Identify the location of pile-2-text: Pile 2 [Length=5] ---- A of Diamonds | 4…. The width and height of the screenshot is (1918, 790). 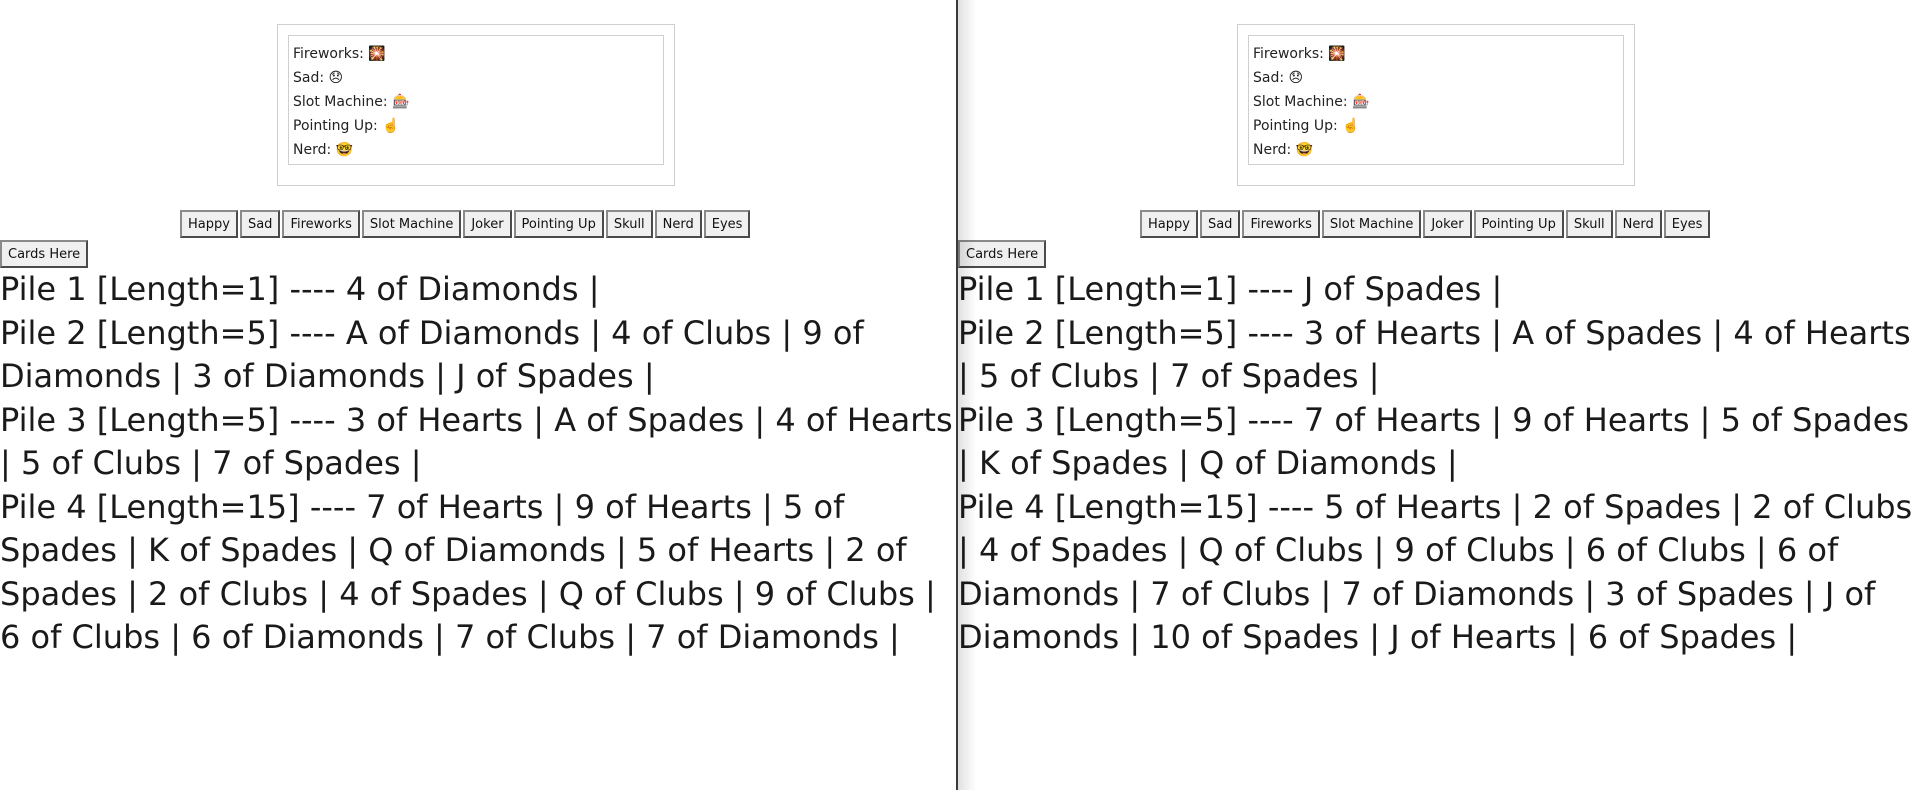
(432, 354).